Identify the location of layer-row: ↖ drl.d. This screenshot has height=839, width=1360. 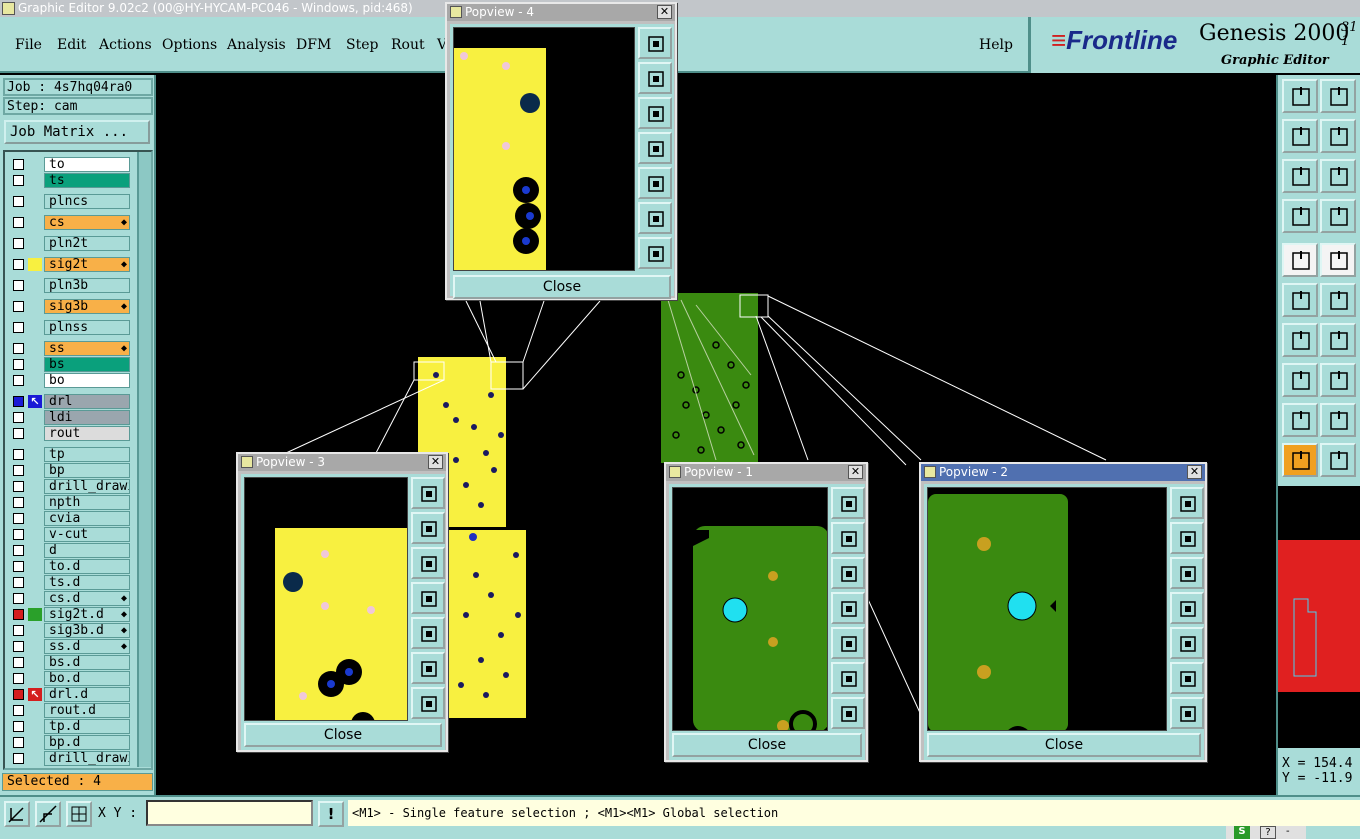
(69, 694).